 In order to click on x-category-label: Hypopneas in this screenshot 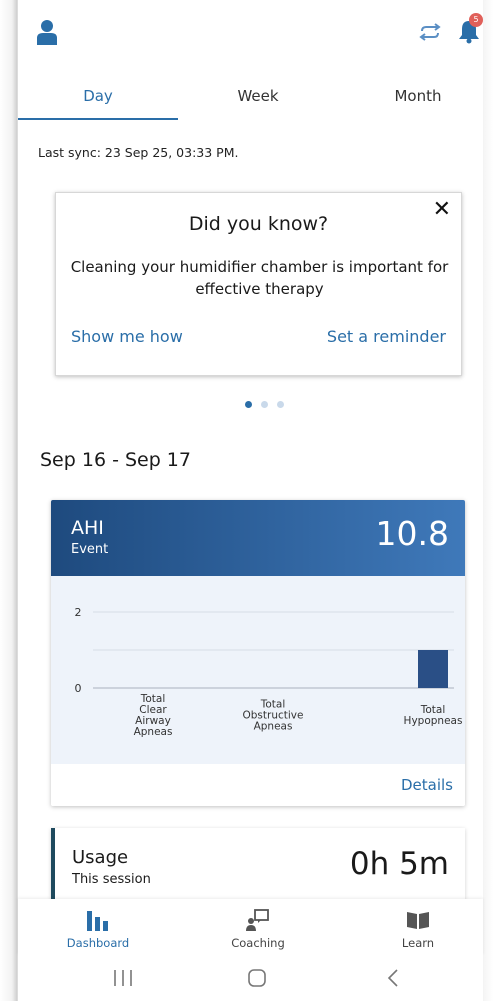, I will do `click(433, 721)`.